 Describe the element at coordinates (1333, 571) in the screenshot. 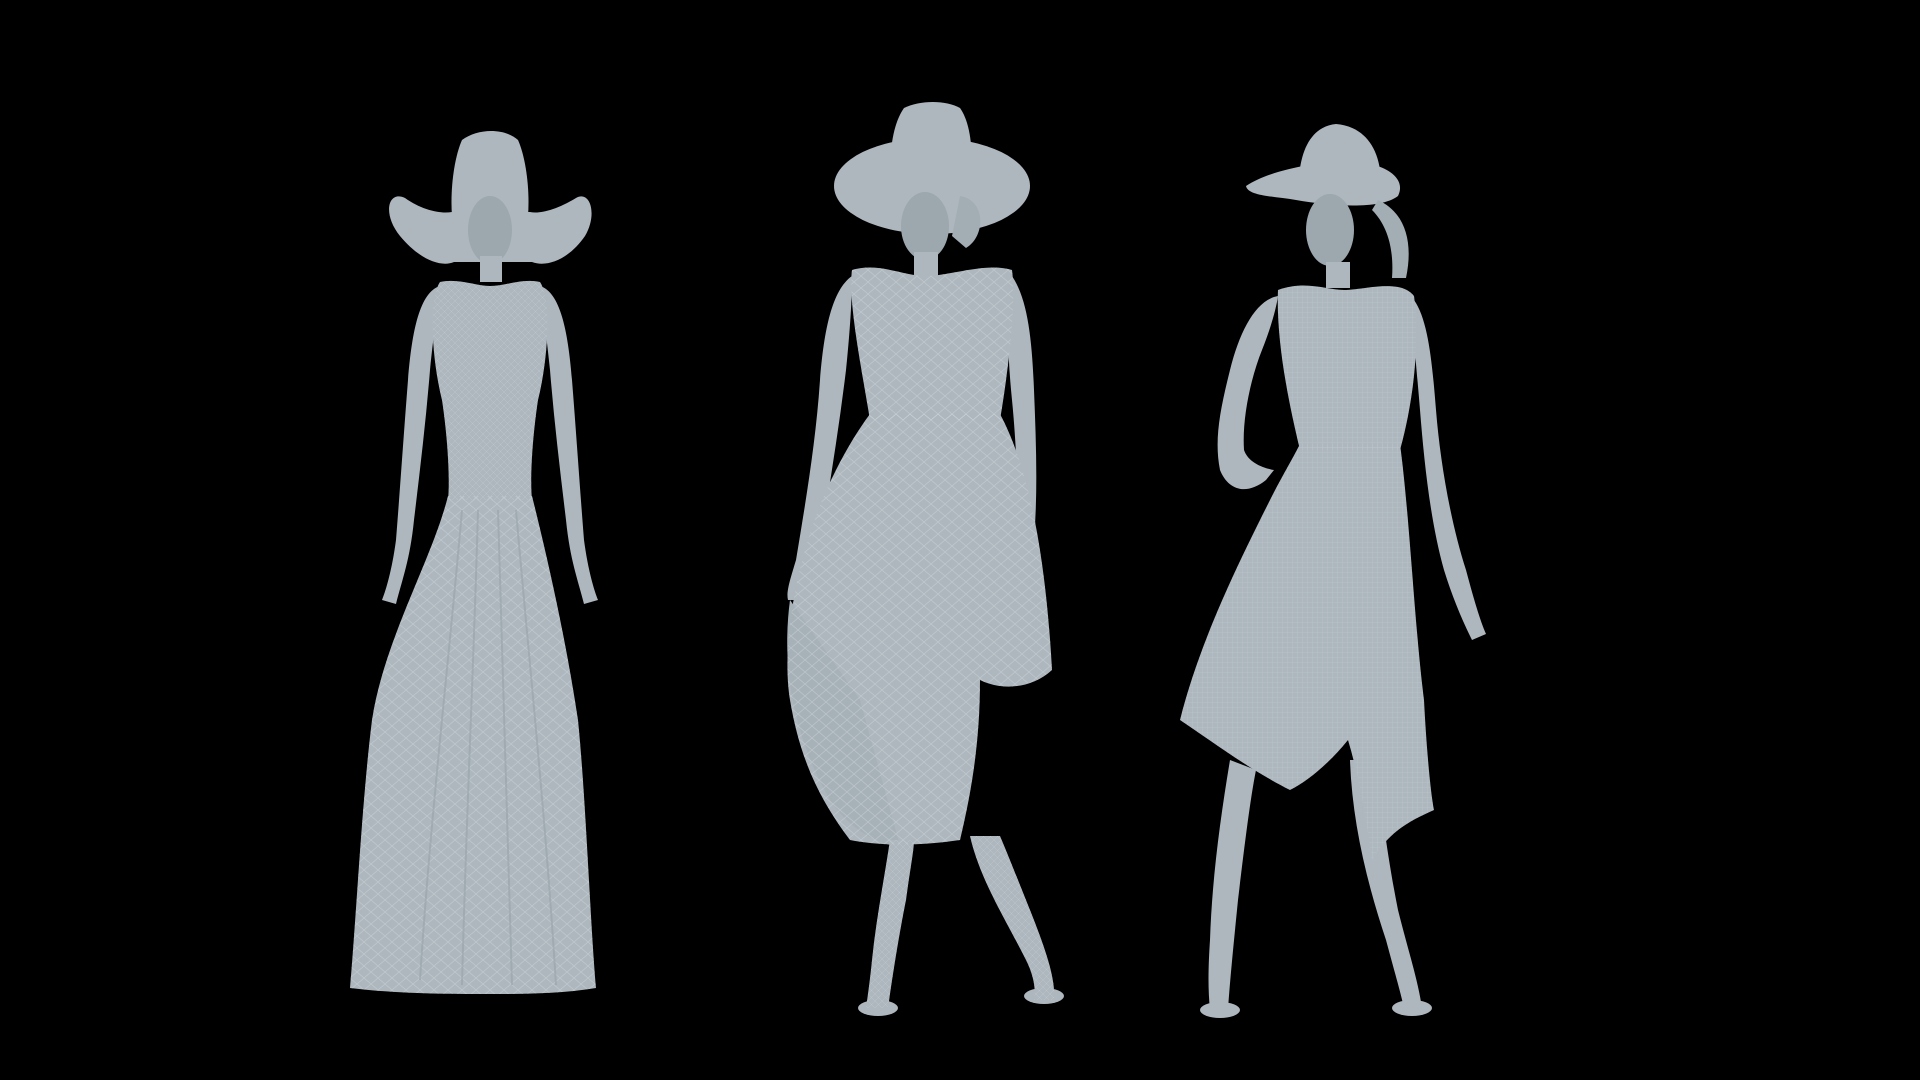

I see `figure-right` at that location.